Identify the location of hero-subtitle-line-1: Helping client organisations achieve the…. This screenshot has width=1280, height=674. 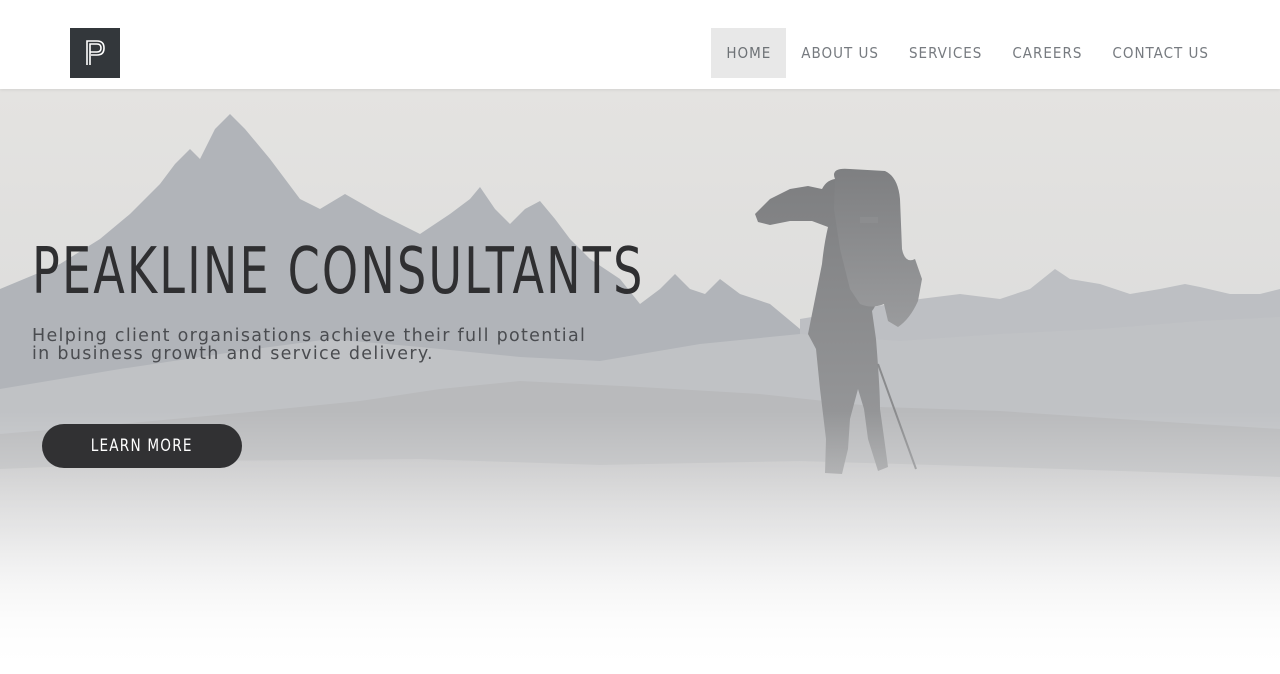
(309, 336).